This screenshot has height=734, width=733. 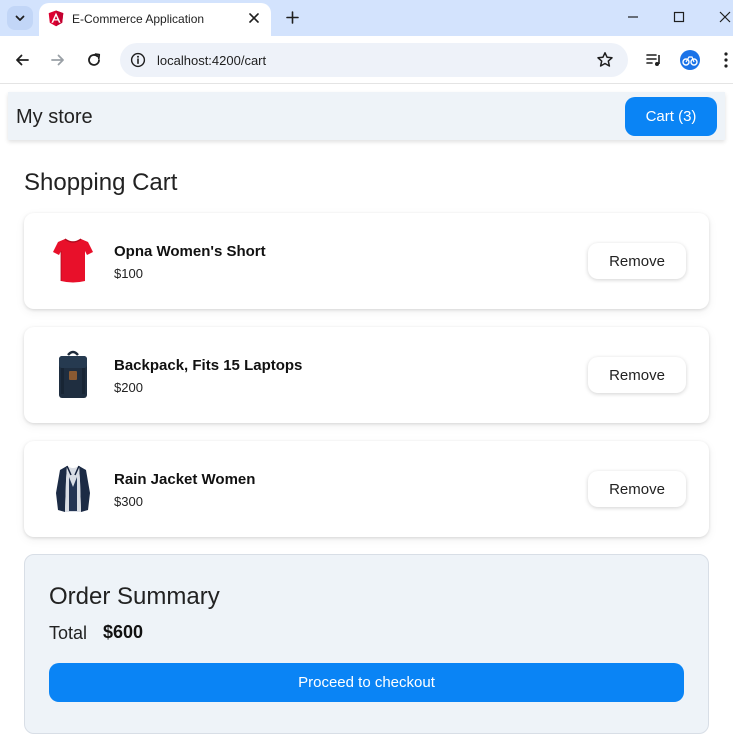 I want to click on item-name: Opna Women's Short, so click(x=190, y=251).